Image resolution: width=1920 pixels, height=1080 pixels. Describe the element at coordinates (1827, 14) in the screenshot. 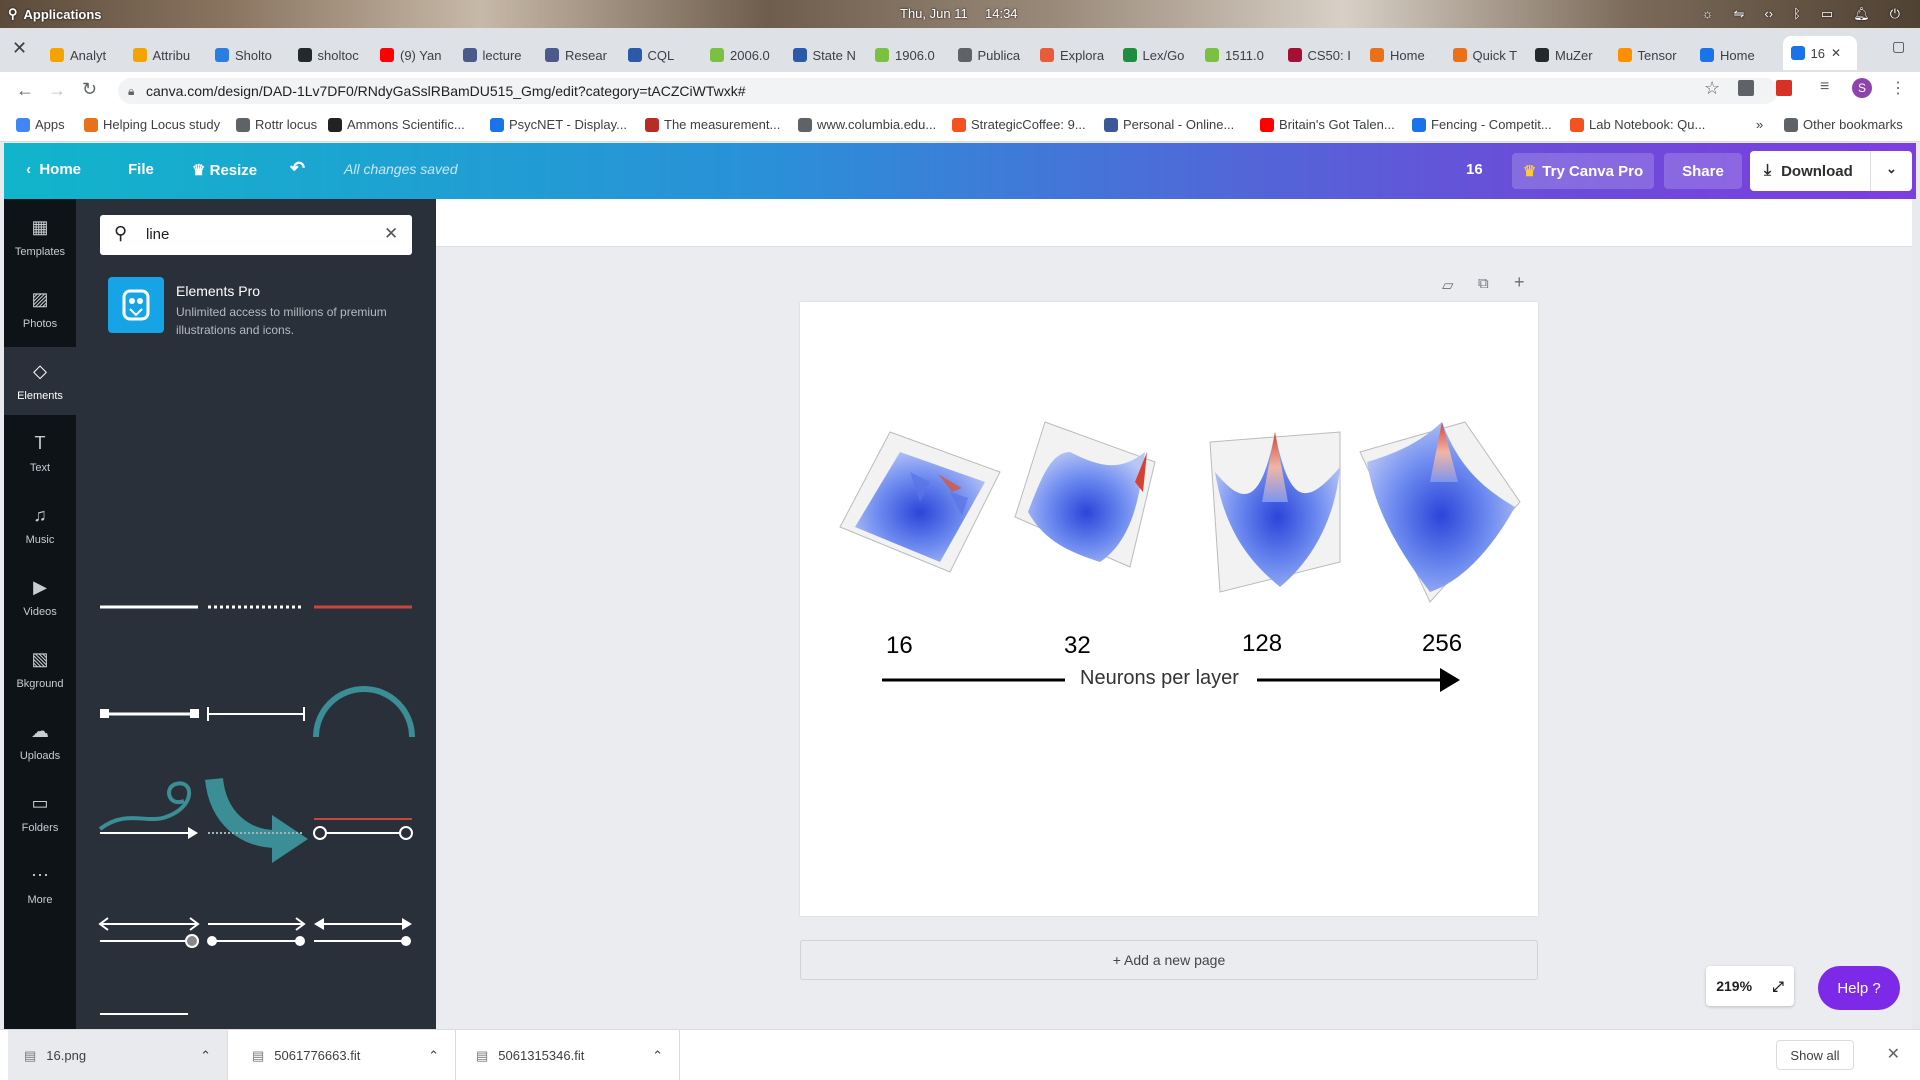

I see `battery-icon: ▭` at that location.